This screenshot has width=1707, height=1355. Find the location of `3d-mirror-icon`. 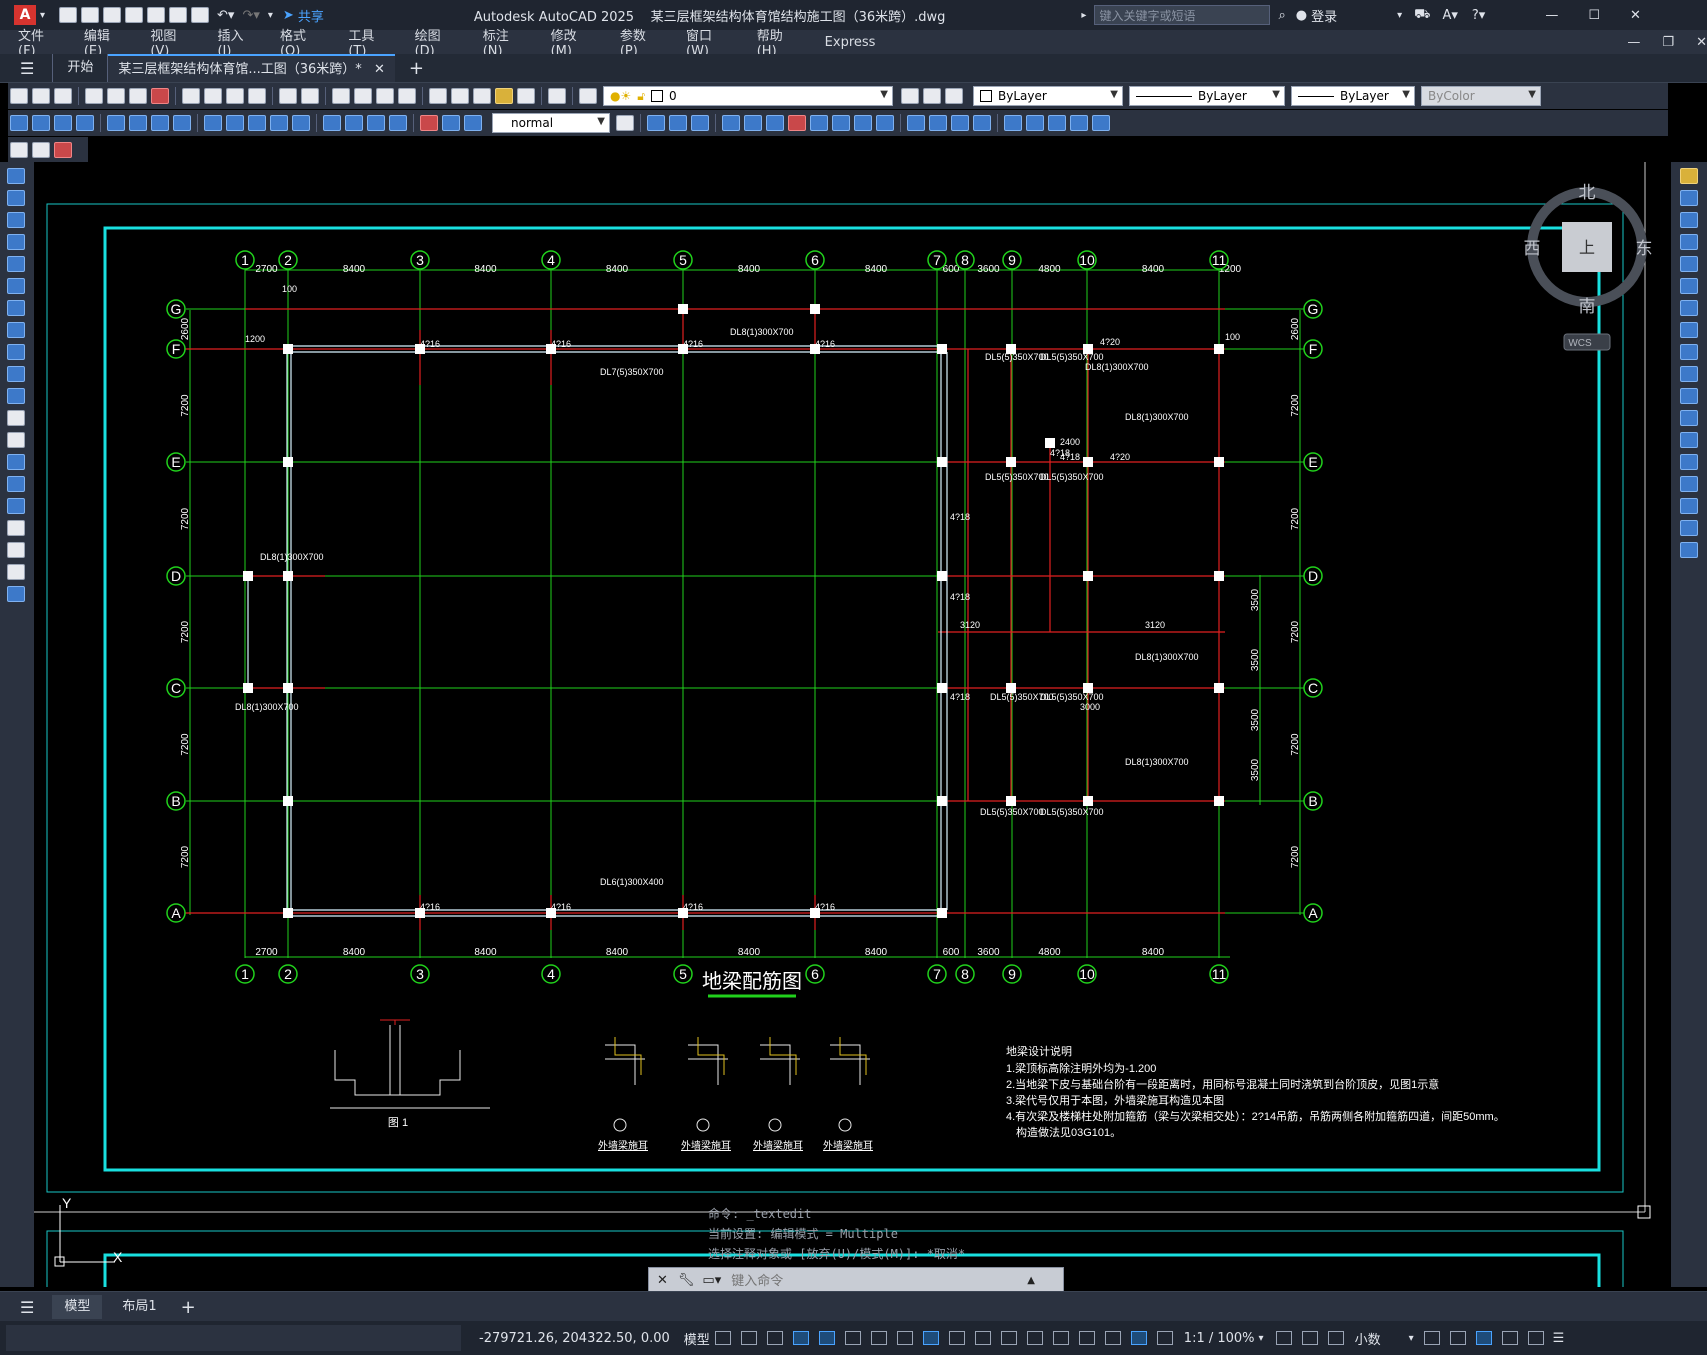

3d-mirror-icon is located at coordinates (1101, 123).